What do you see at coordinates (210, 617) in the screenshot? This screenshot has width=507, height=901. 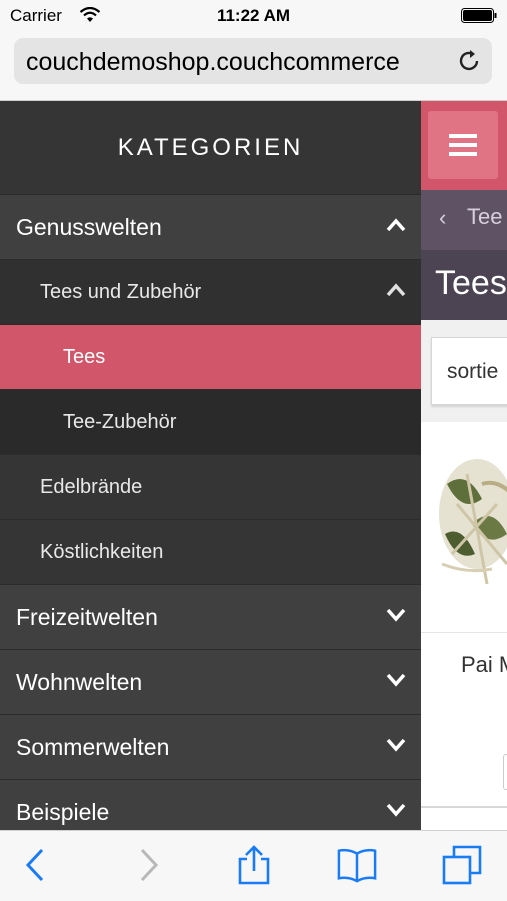 I see `sidebar-item-freizeitwelten: Freizeitwelten` at bounding box center [210, 617].